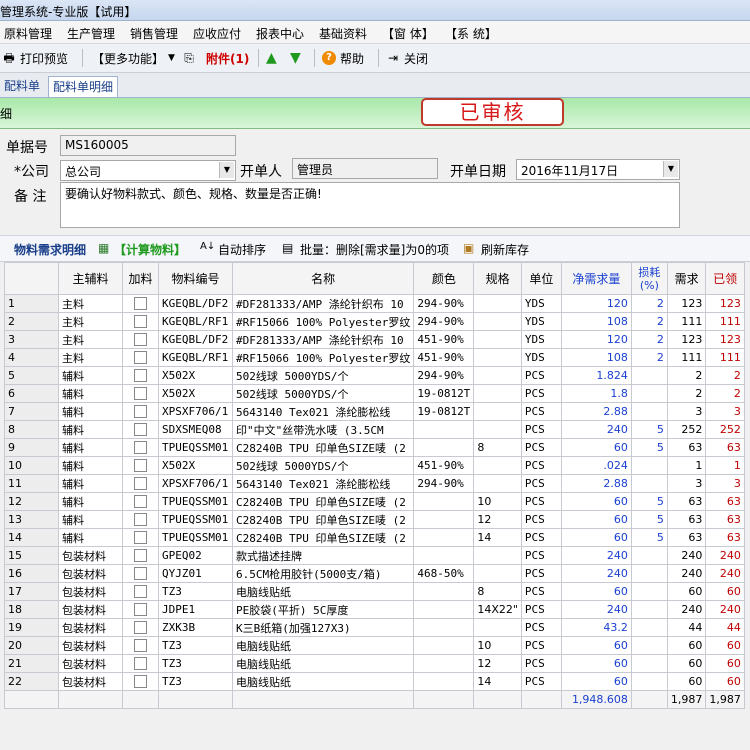 Image resolution: width=750 pixels, height=750 pixels. What do you see at coordinates (90, 278) in the screenshot?
I see `column-header: 主辅料` at bounding box center [90, 278].